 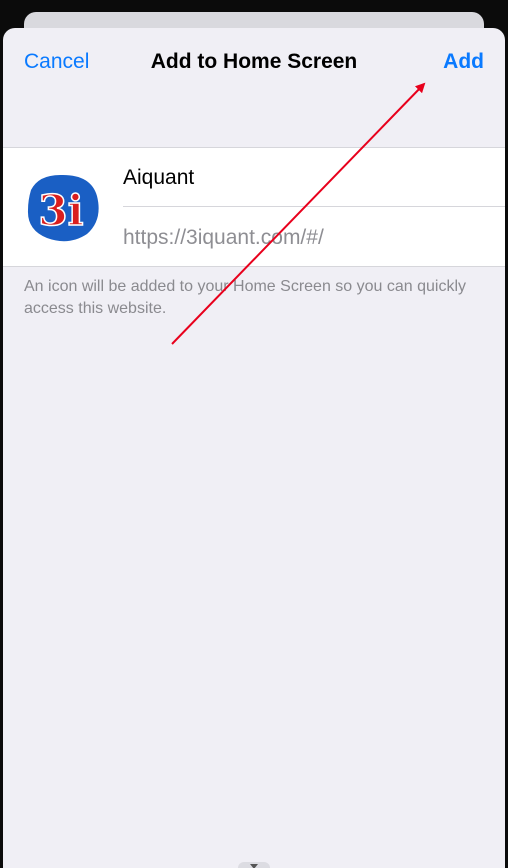 I want to click on sheet-title: Add to Home Screen, so click(x=254, y=61).